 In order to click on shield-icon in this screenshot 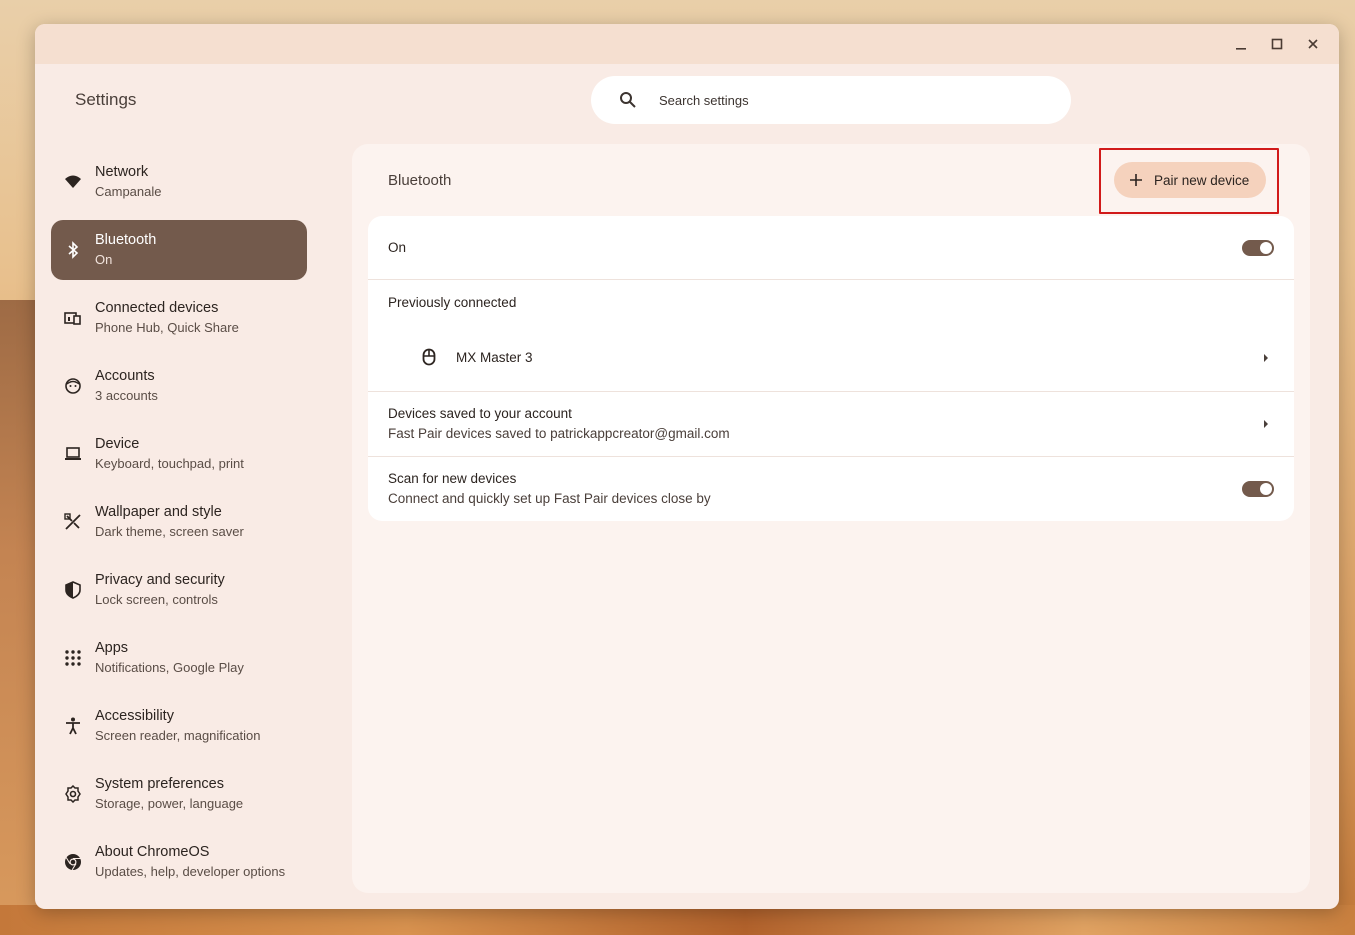, I will do `click(73, 590)`.